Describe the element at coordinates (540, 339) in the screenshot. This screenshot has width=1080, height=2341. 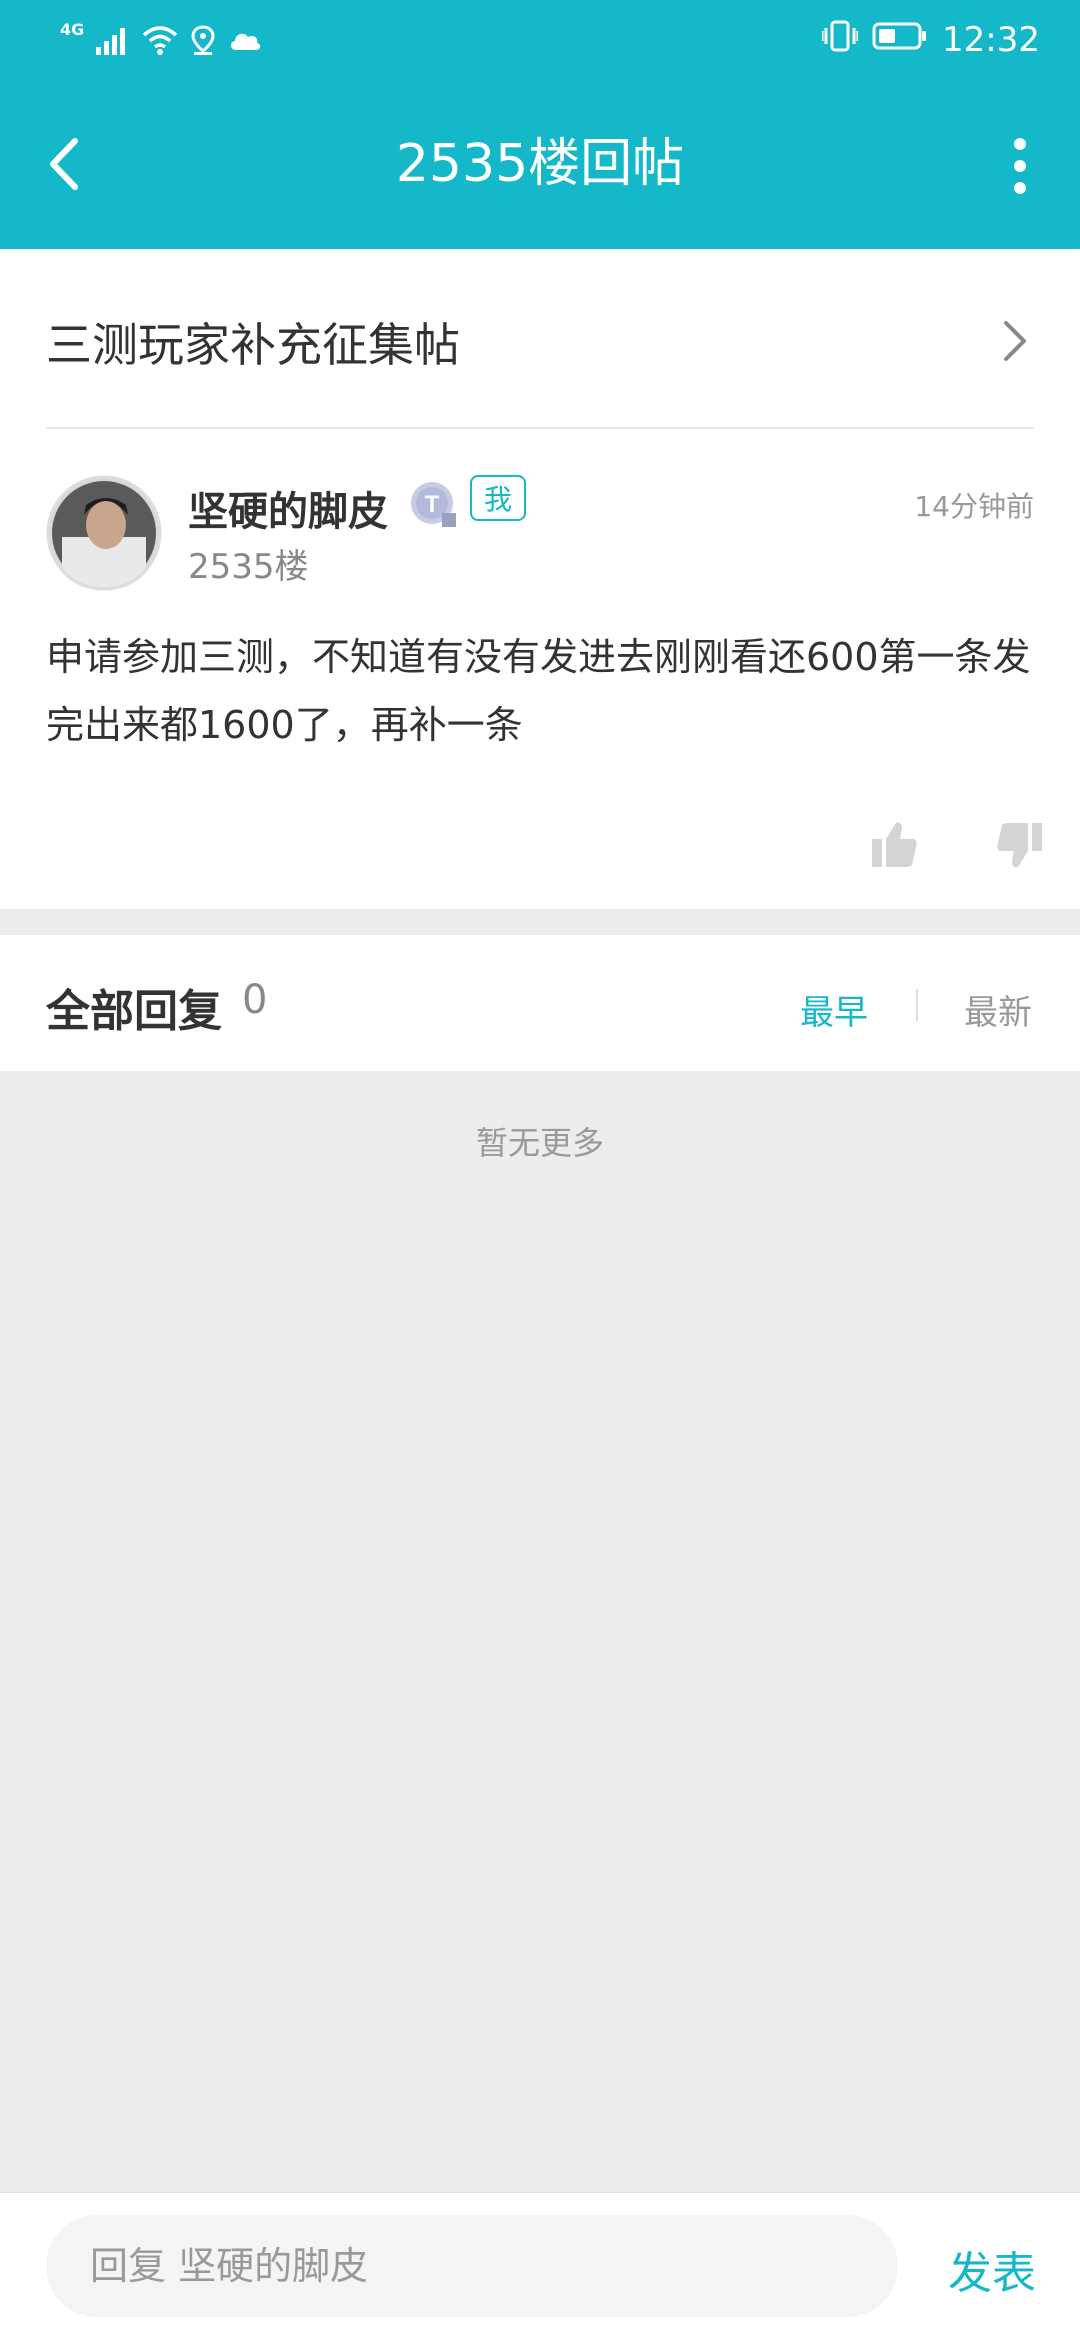
I see `topic-link: 三测玩家补充征集帖` at that location.